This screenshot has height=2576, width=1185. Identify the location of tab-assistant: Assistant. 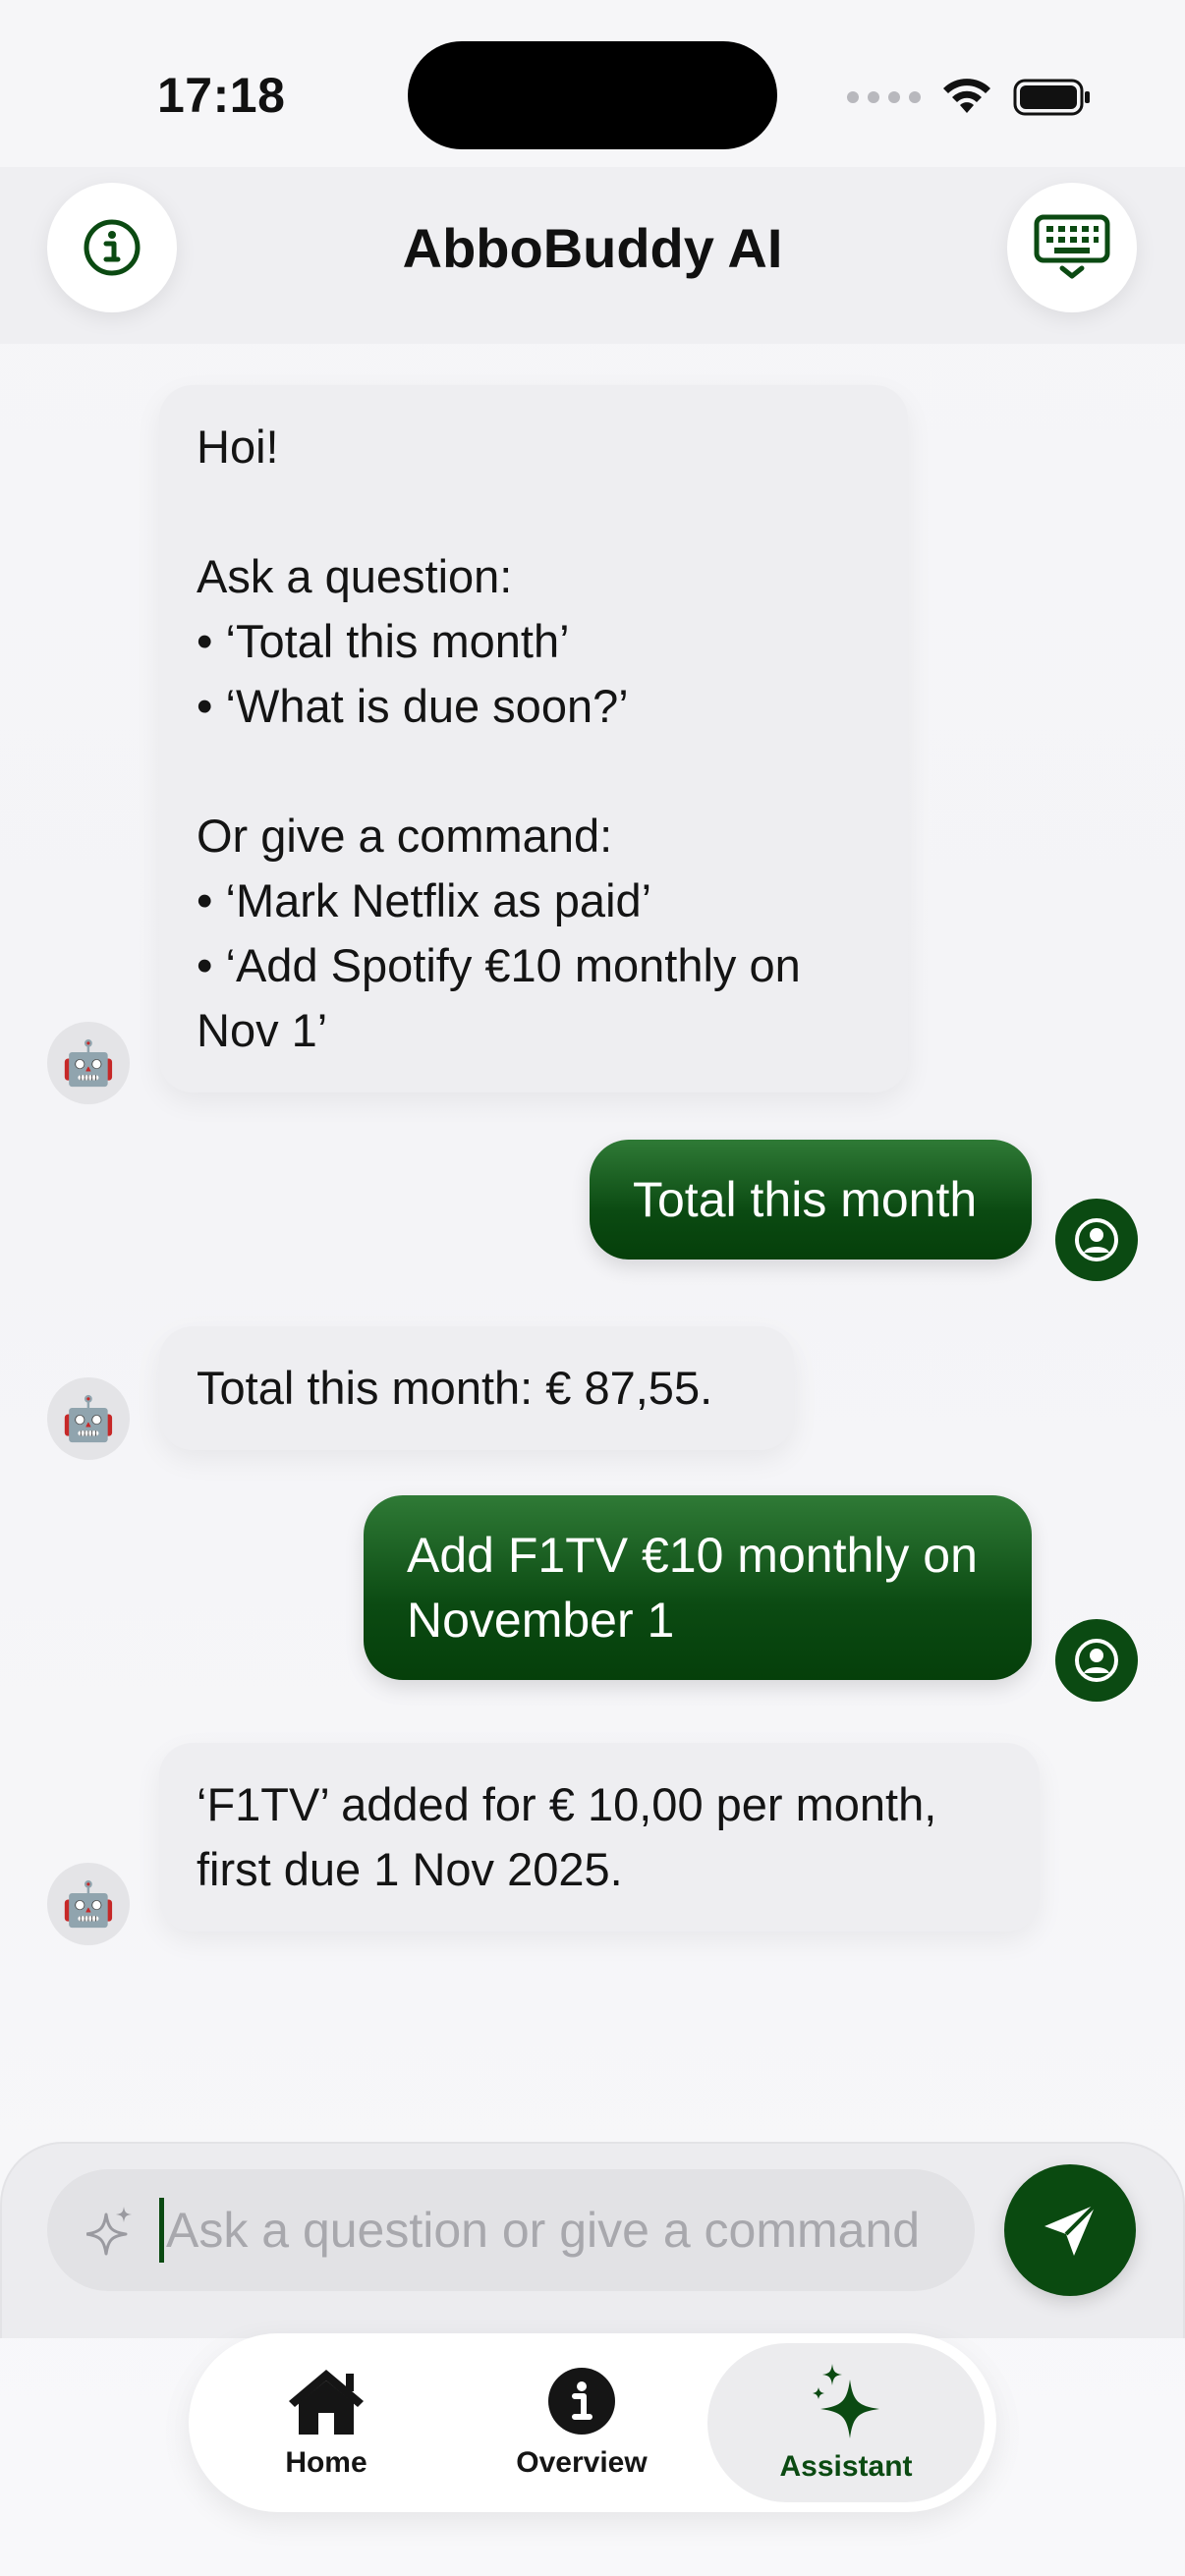
(846, 2422).